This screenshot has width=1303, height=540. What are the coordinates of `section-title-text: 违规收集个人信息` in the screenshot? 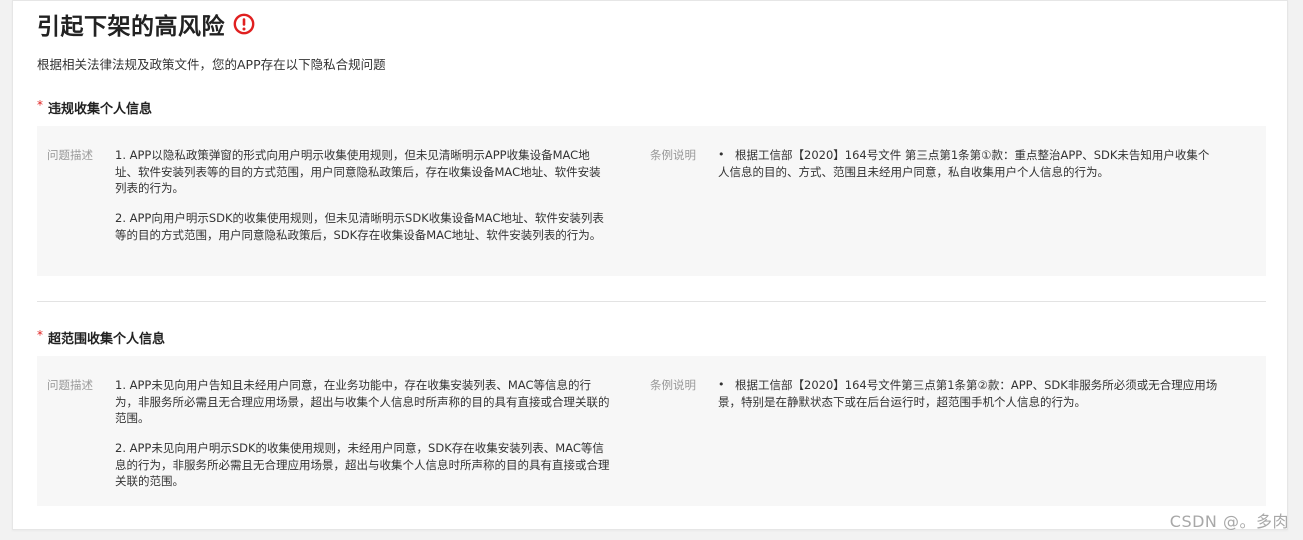 It's located at (100, 109).